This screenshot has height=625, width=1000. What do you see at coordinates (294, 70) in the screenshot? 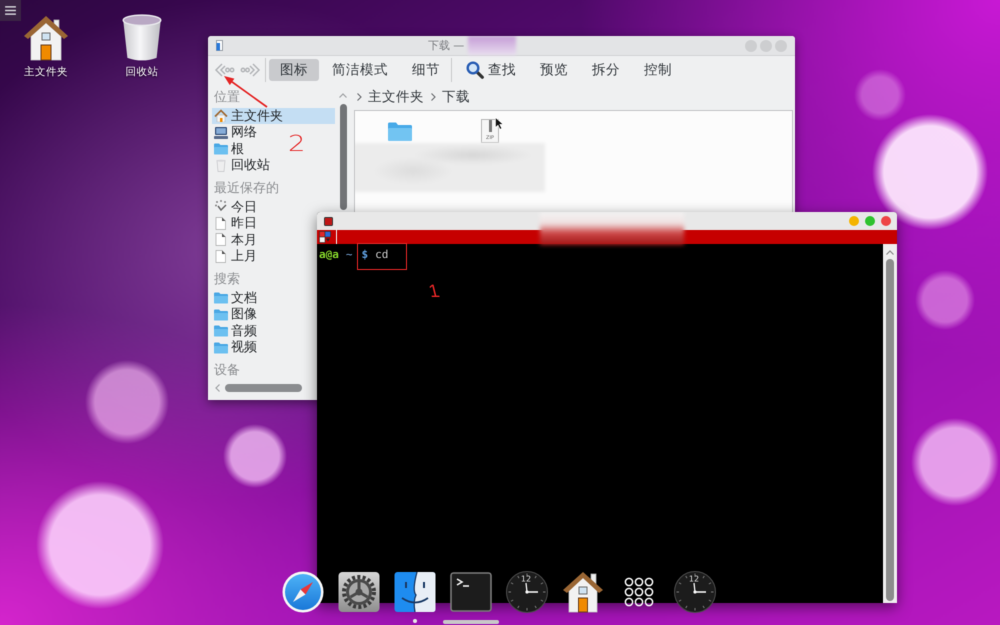
I see `view-mode-tab: 图标` at bounding box center [294, 70].